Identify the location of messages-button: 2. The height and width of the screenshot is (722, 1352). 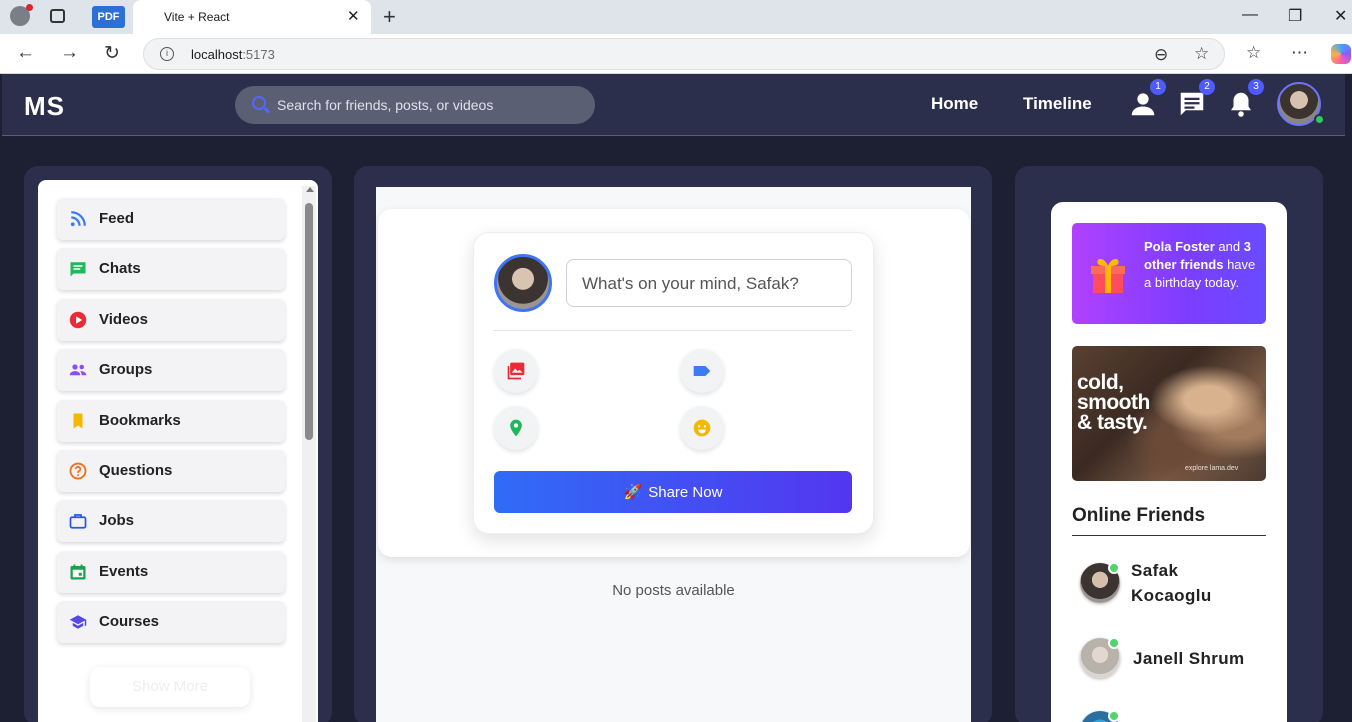
(1196, 99).